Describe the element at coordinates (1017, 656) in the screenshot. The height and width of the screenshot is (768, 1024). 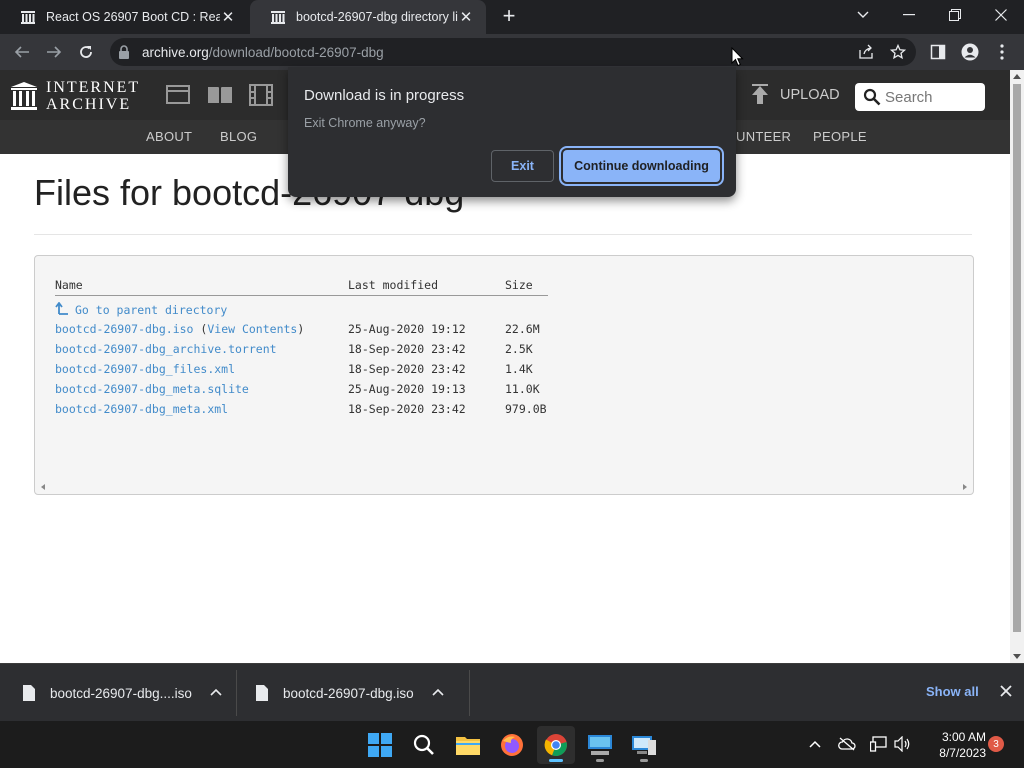
I see `scroll-down-arrow` at that location.